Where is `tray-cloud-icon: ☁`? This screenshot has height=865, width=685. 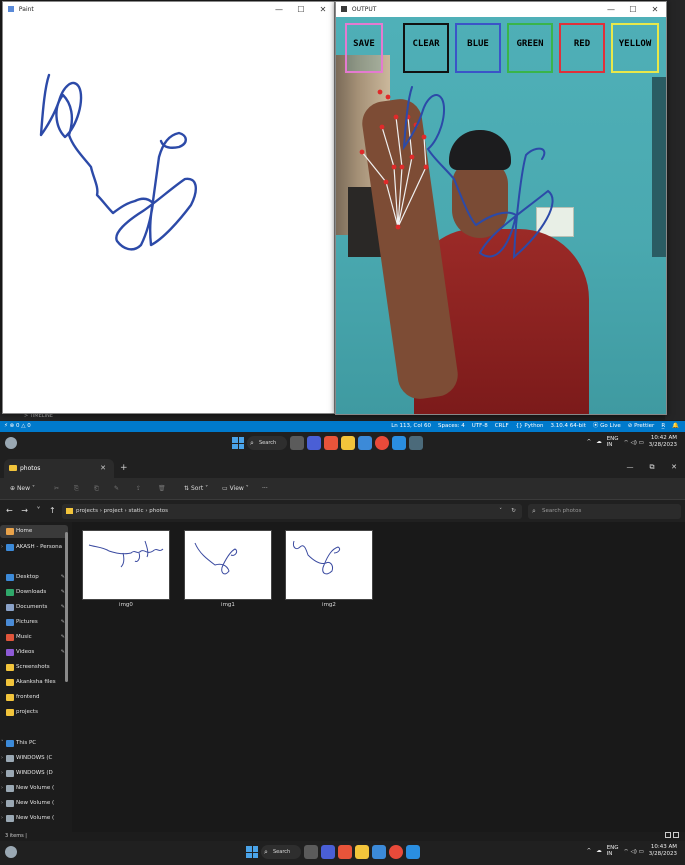
tray-cloud-icon: ☁ is located at coordinates (599, 442).